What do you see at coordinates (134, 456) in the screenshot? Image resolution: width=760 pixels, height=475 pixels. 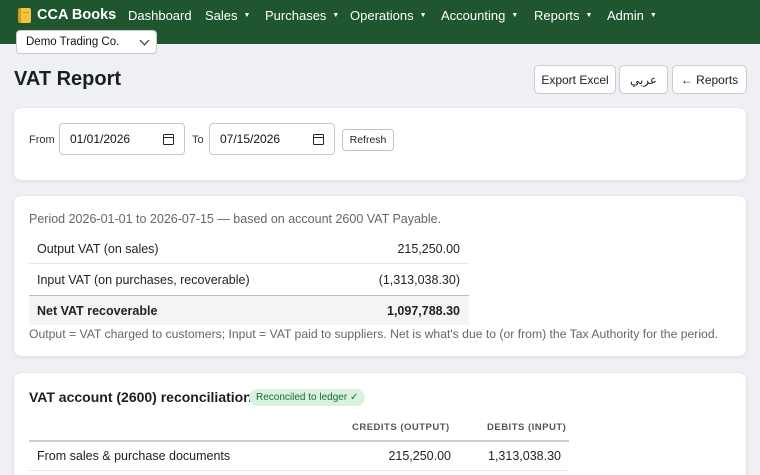 I see `row-label: From sales & purchase documents` at bounding box center [134, 456].